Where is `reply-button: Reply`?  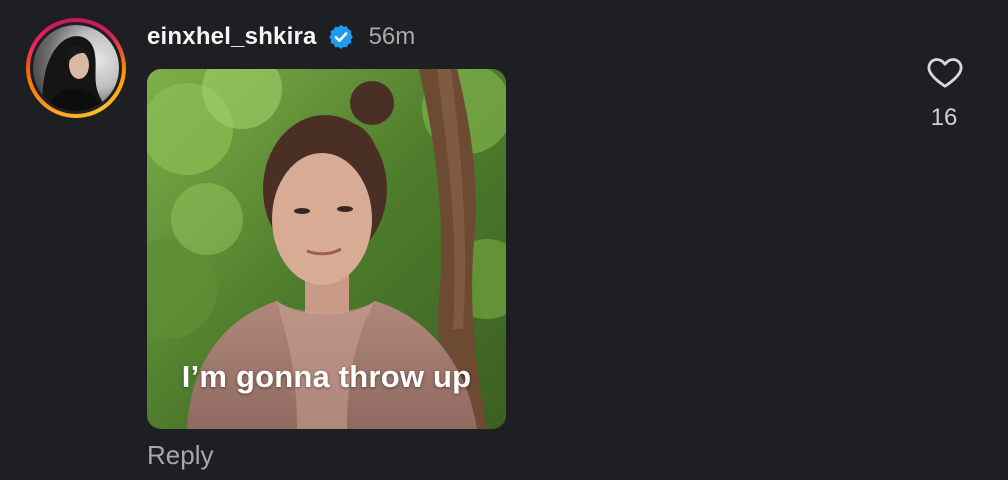 reply-button: Reply is located at coordinates (180, 455).